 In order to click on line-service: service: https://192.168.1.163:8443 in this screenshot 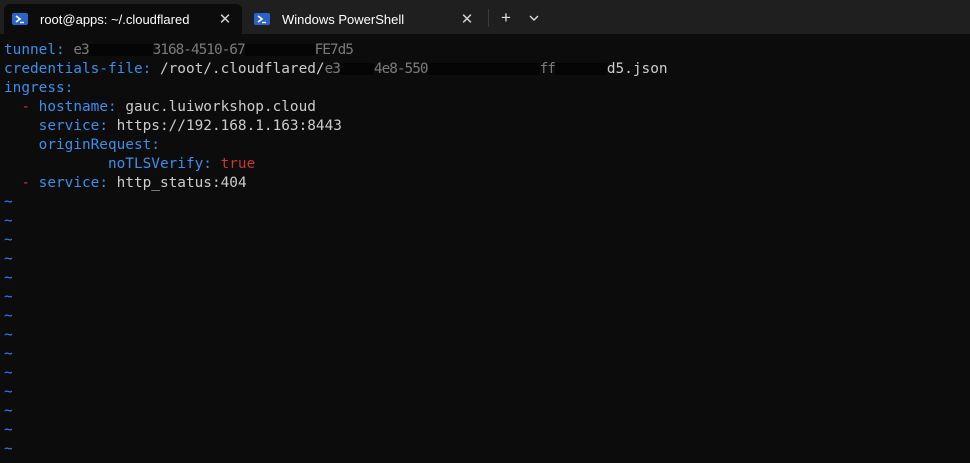, I will do `click(190, 126)`.